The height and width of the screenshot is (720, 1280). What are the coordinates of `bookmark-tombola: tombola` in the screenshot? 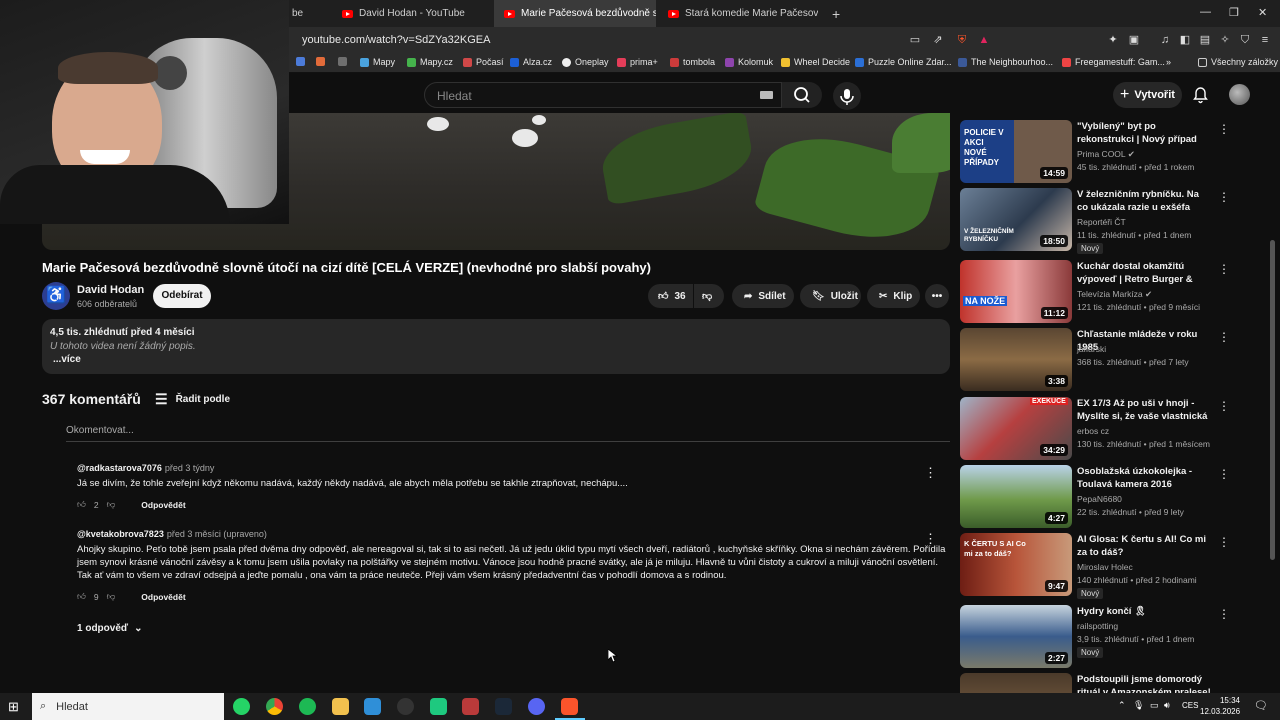 It's located at (692, 62).